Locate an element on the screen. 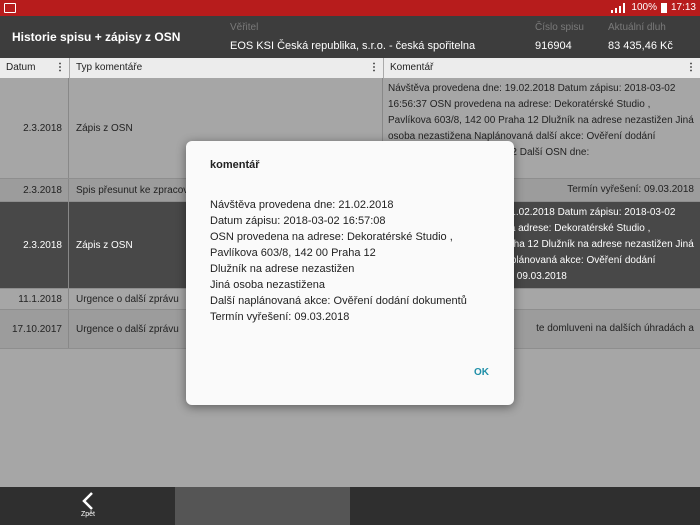 The width and height of the screenshot is (700, 525). debt-label: Aktuální dluh is located at coordinates (637, 27).